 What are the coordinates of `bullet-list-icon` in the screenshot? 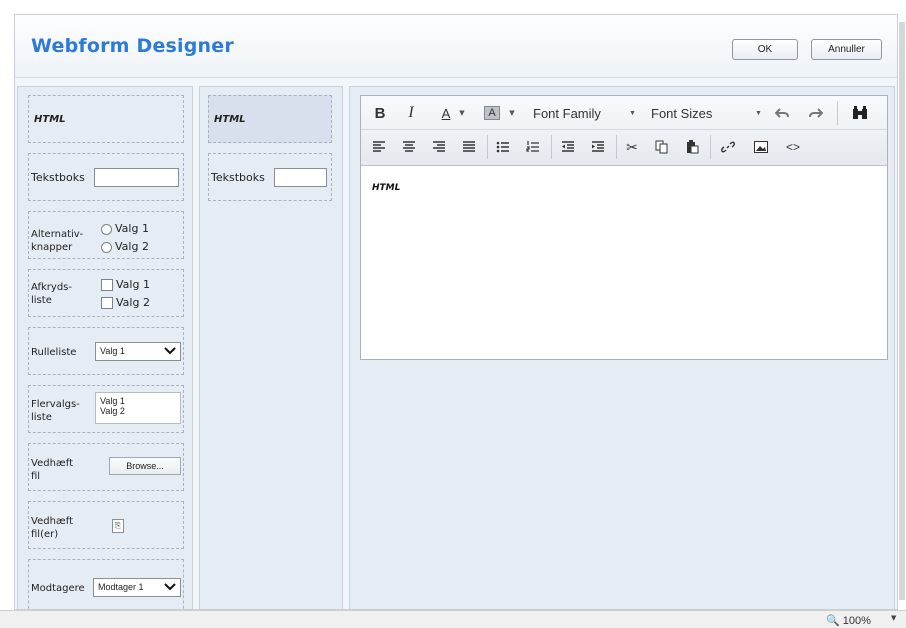 It's located at (502, 147).